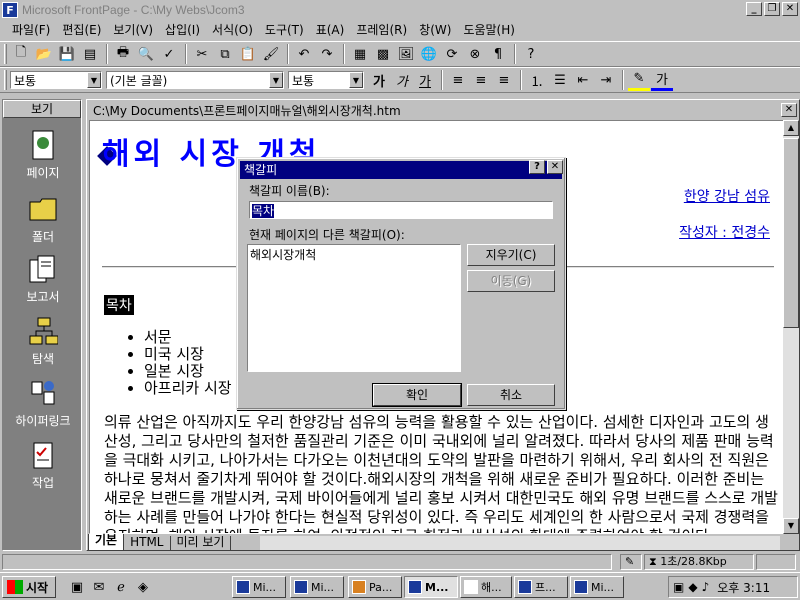  I want to click on clock: 오후 3:11, so click(743, 587).